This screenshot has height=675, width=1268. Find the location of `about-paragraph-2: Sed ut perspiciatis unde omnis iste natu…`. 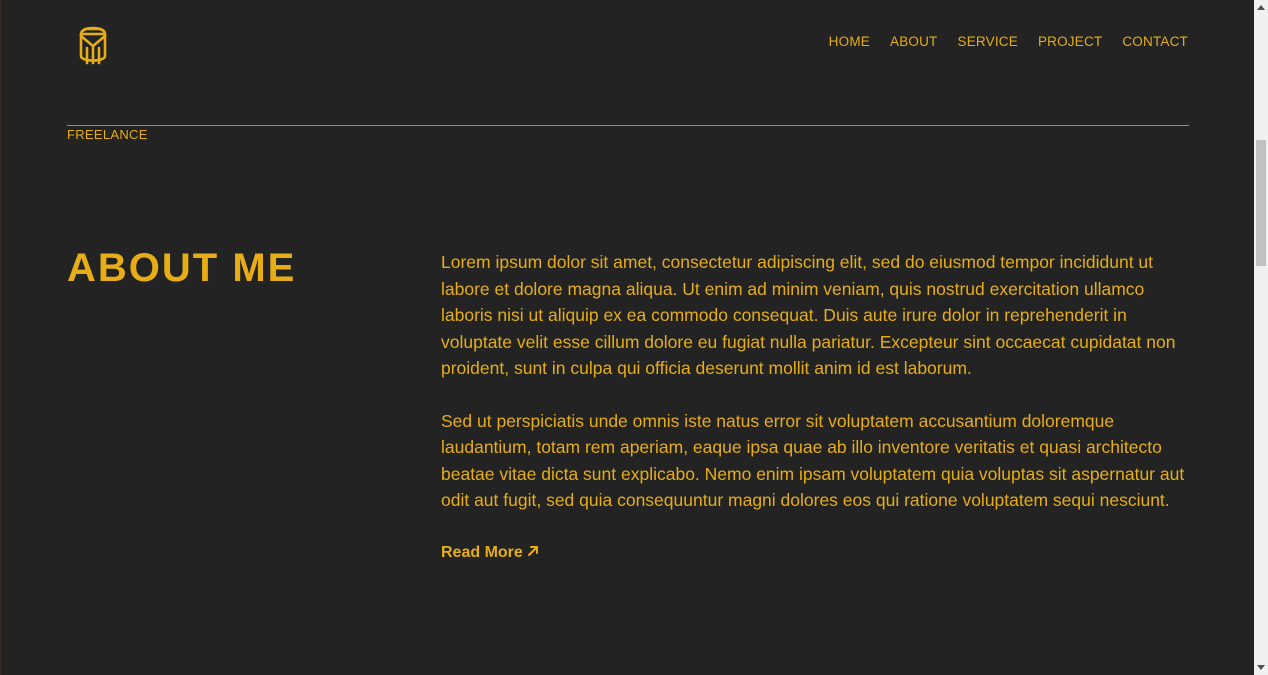

about-paragraph-2: Sed ut perspiciatis unde omnis iste natu… is located at coordinates (813, 460).